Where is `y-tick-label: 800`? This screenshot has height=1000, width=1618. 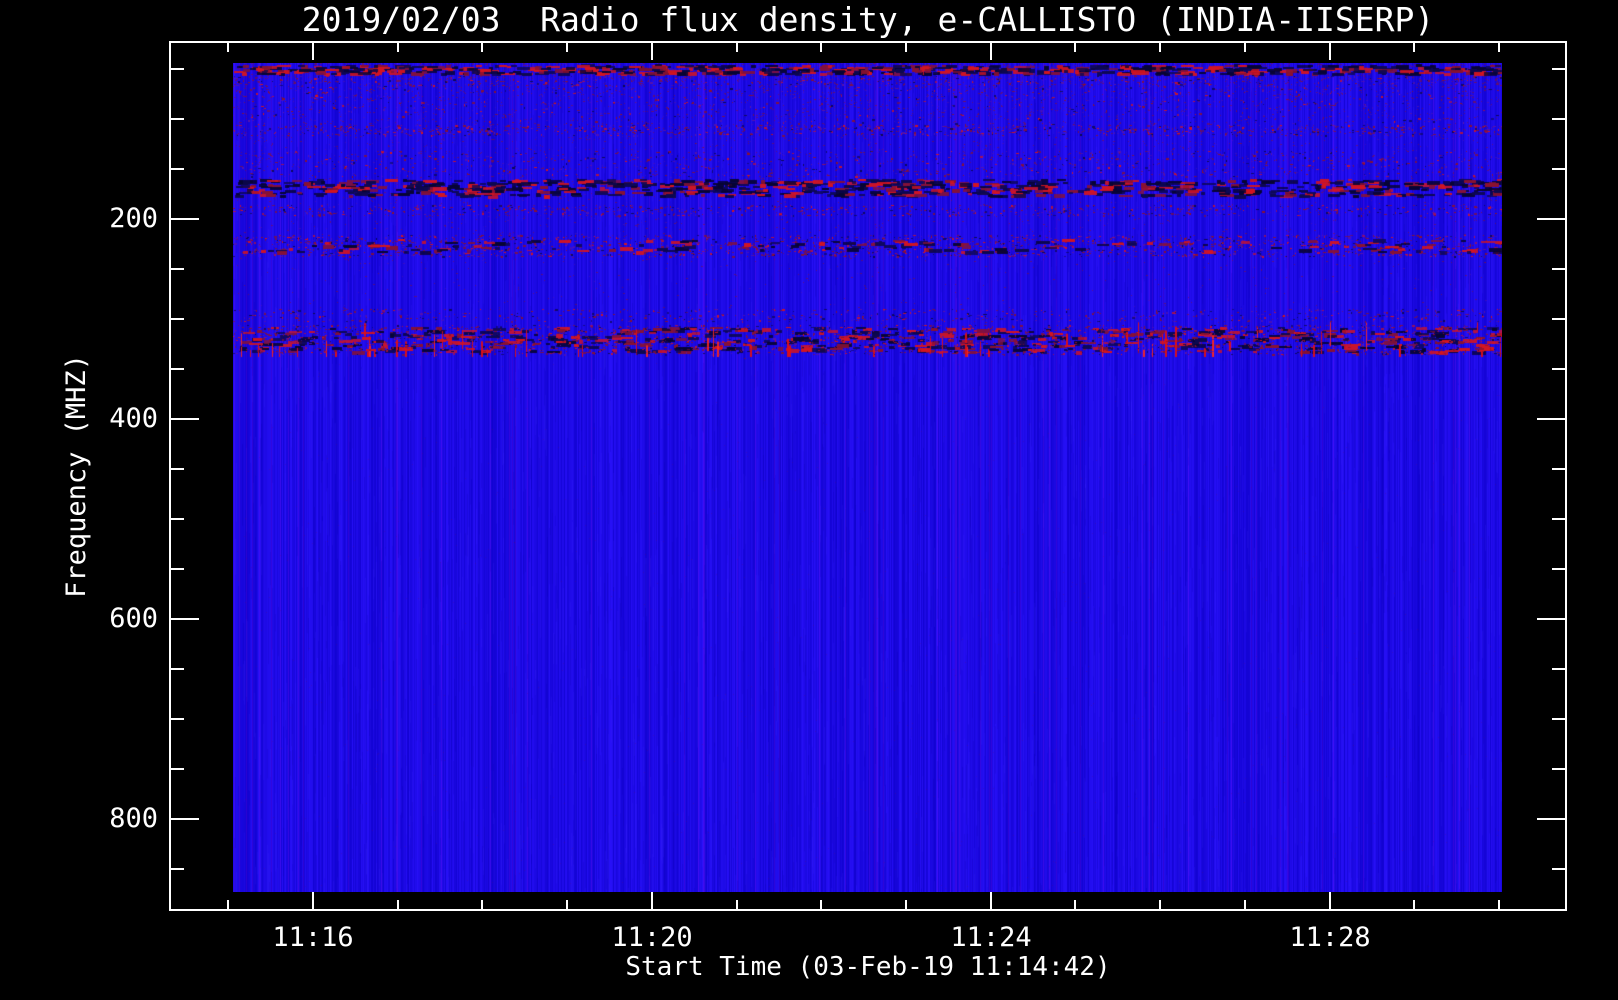
y-tick-label: 800 is located at coordinates (133, 818).